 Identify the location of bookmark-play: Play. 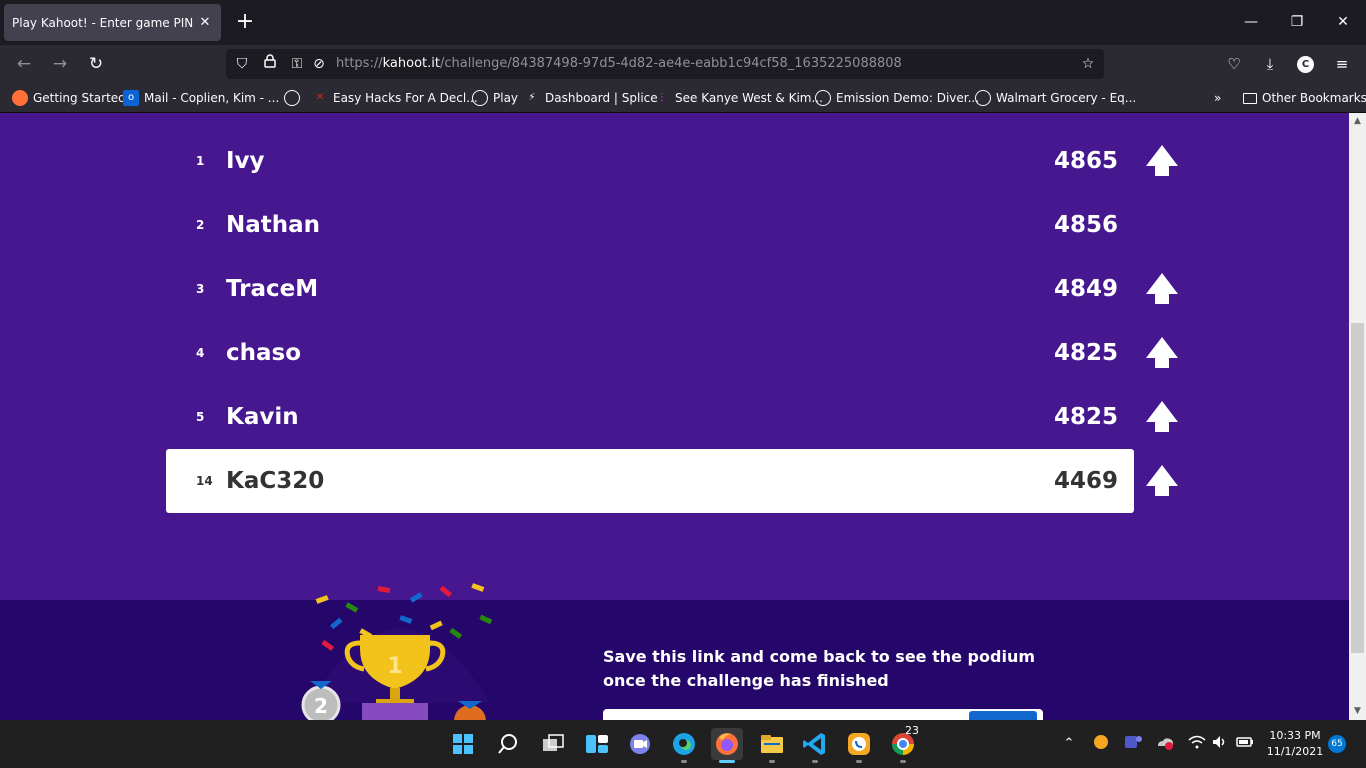
(495, 98).